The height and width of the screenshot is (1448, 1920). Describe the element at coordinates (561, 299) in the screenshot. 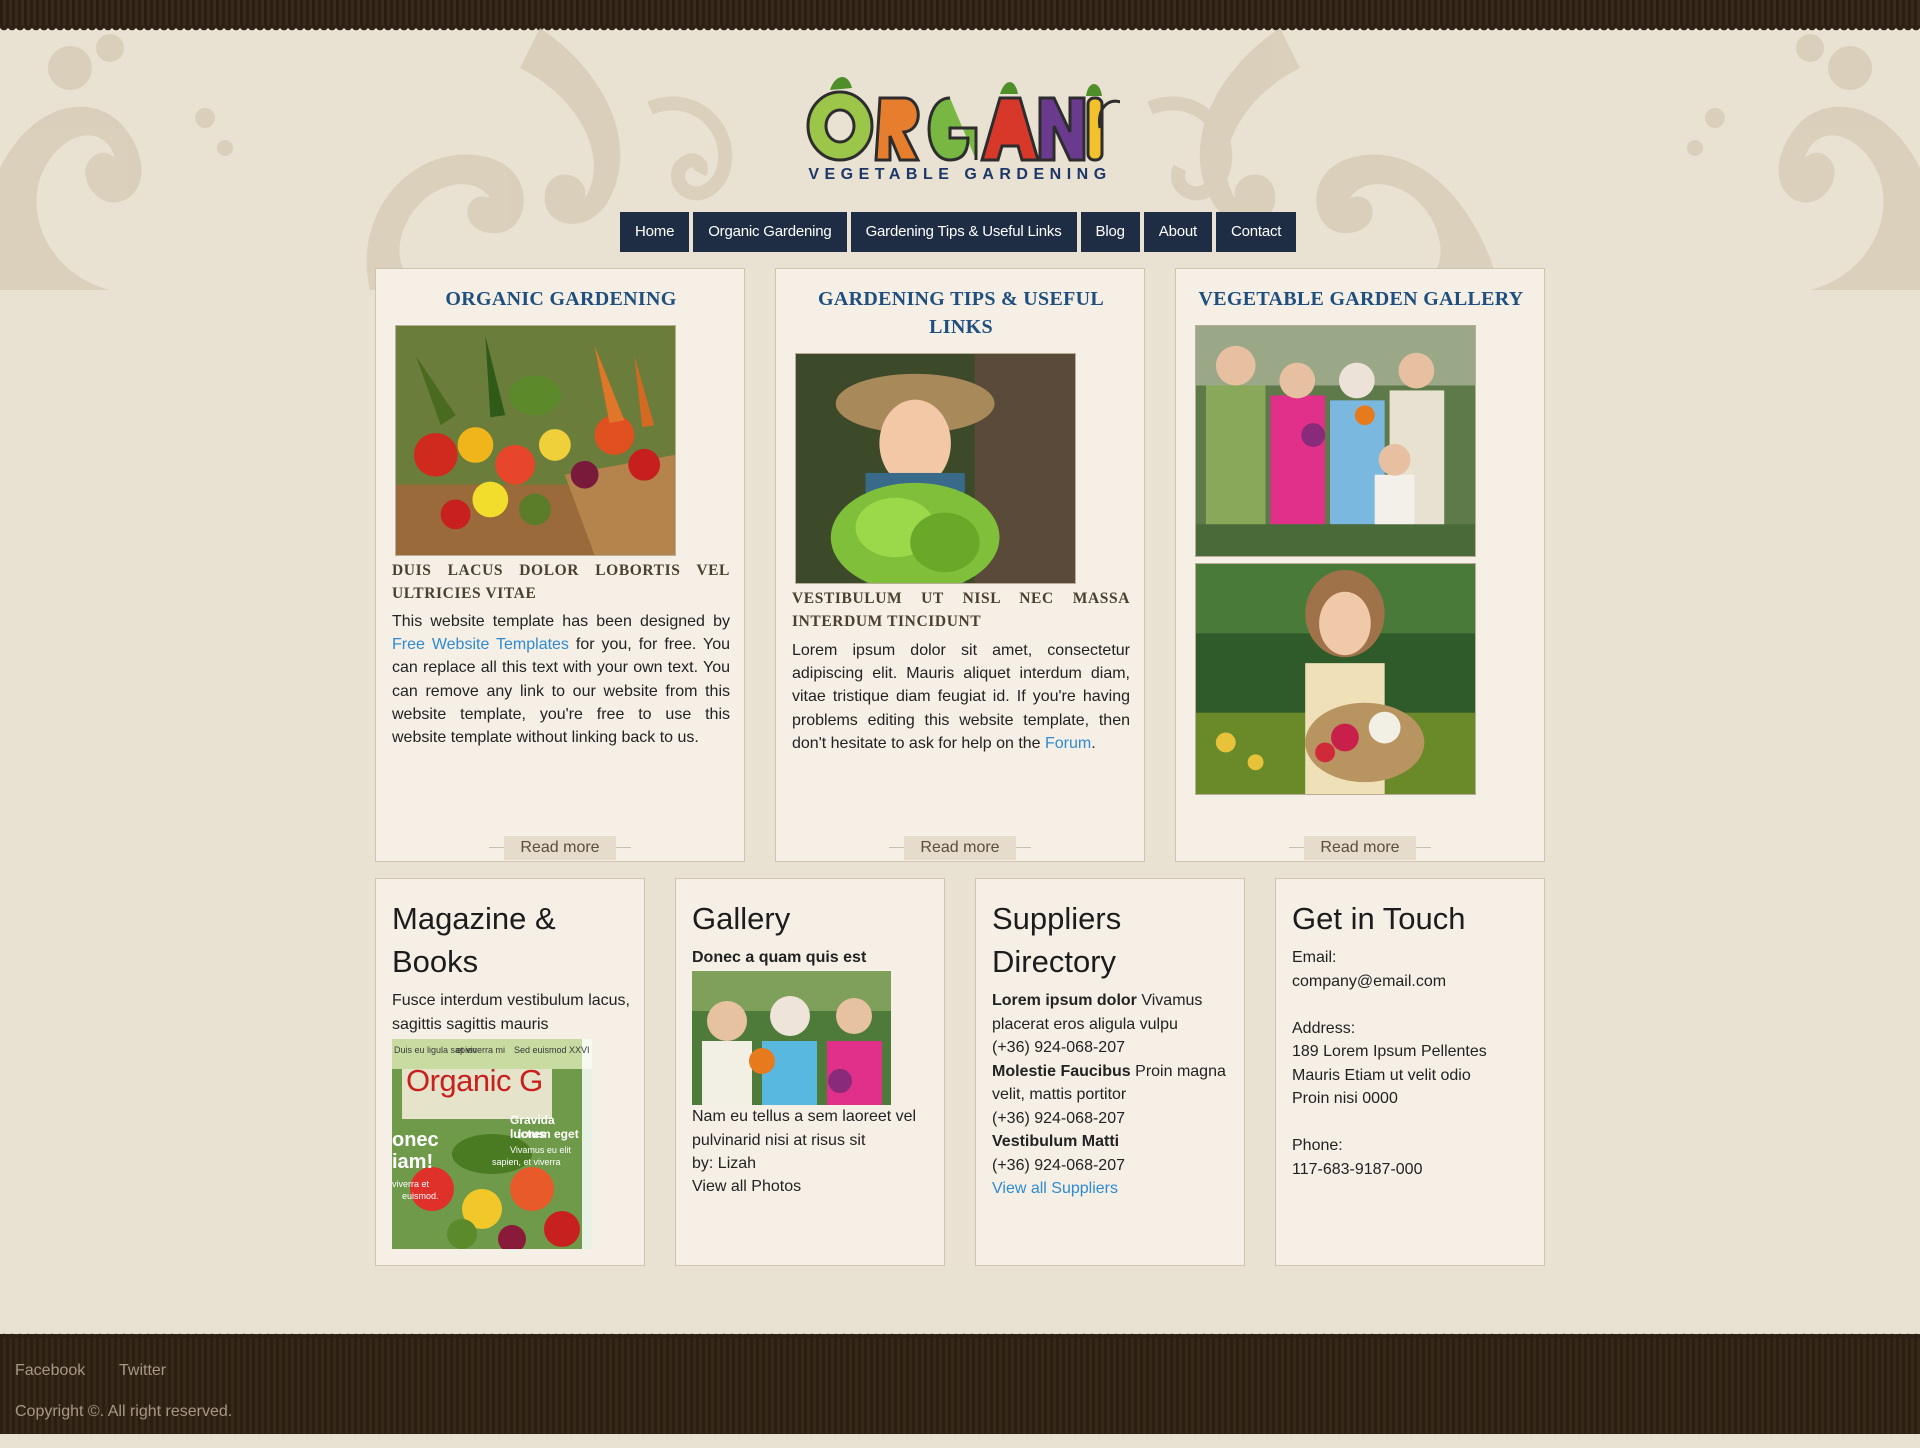

I see `card-title: ORGANIC GARDENING` at that location.